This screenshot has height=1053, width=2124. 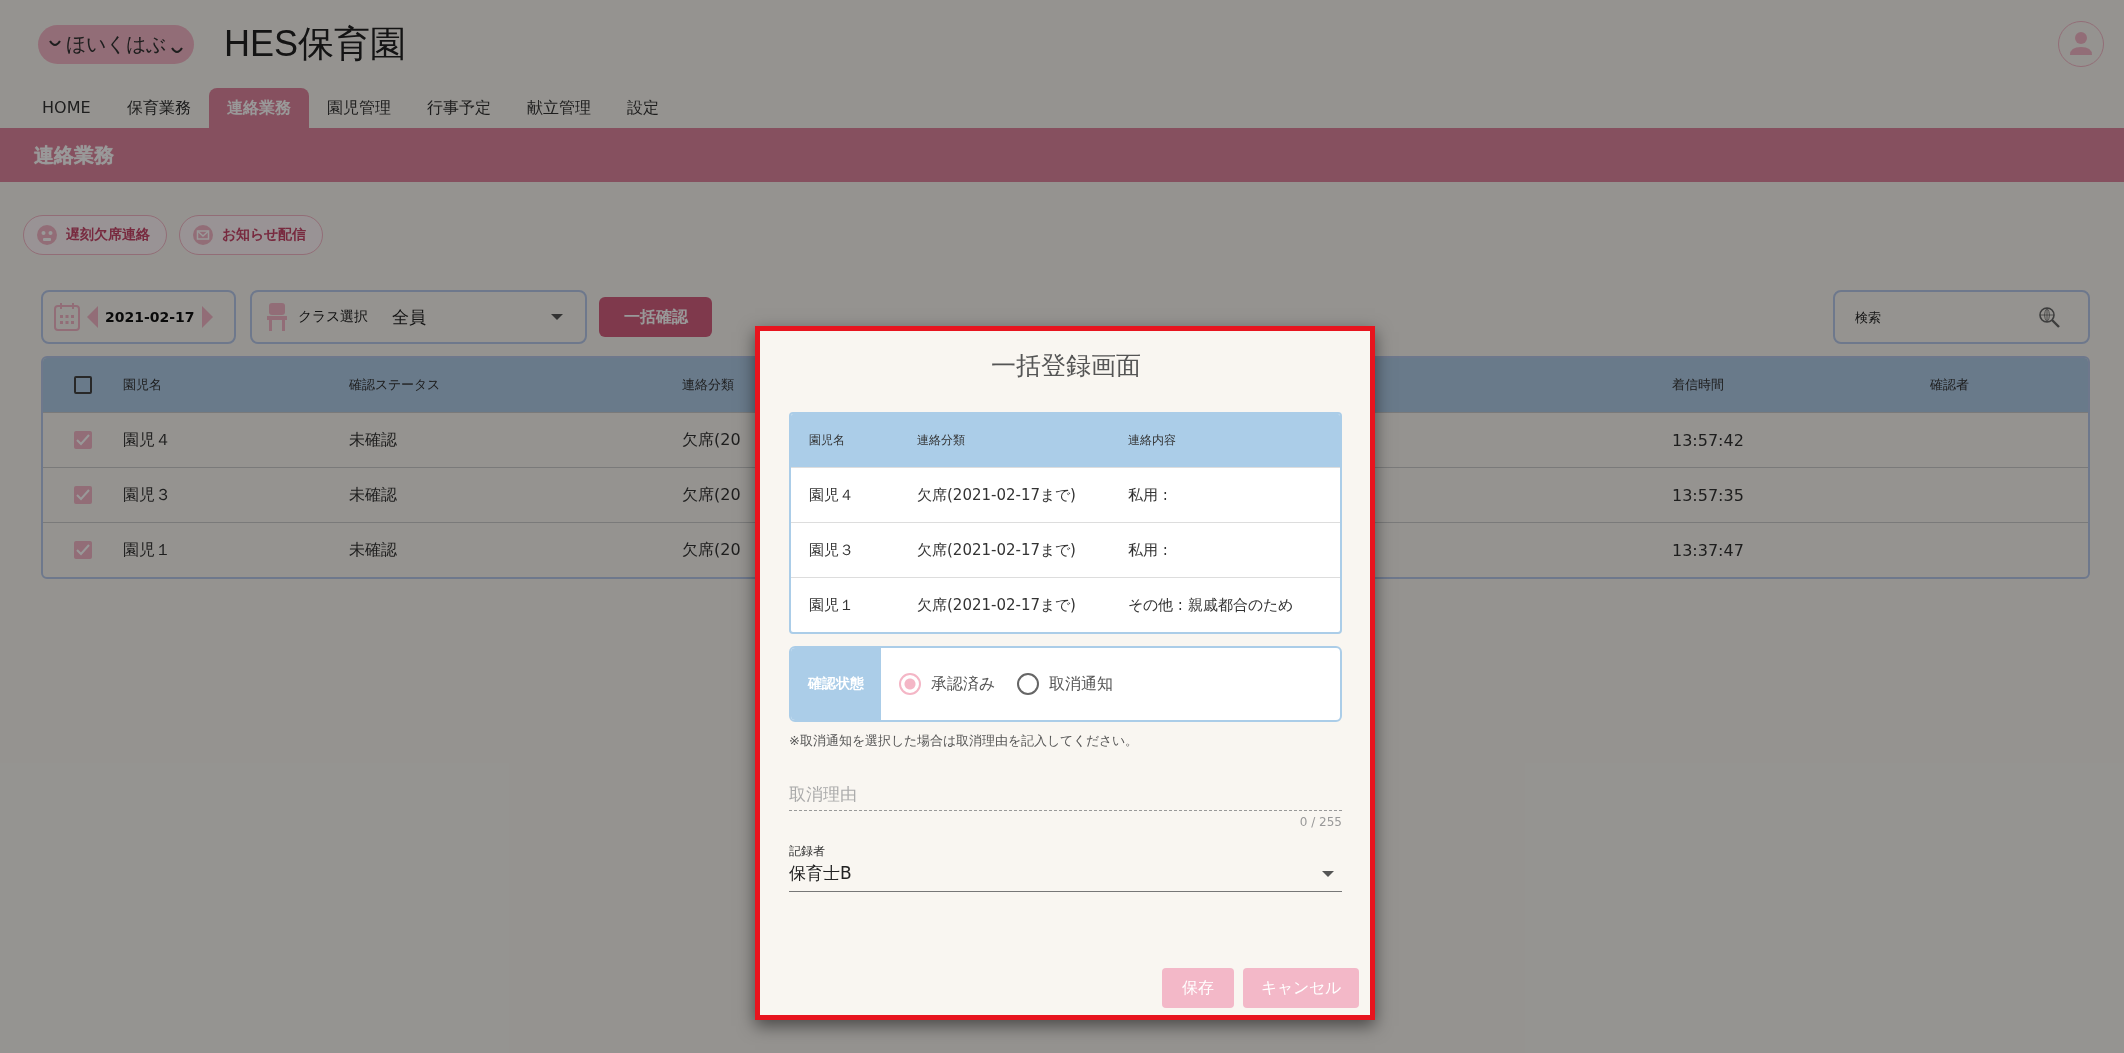 I want to click on table-cell: 13:57:35, so click(x=1708, y=495).